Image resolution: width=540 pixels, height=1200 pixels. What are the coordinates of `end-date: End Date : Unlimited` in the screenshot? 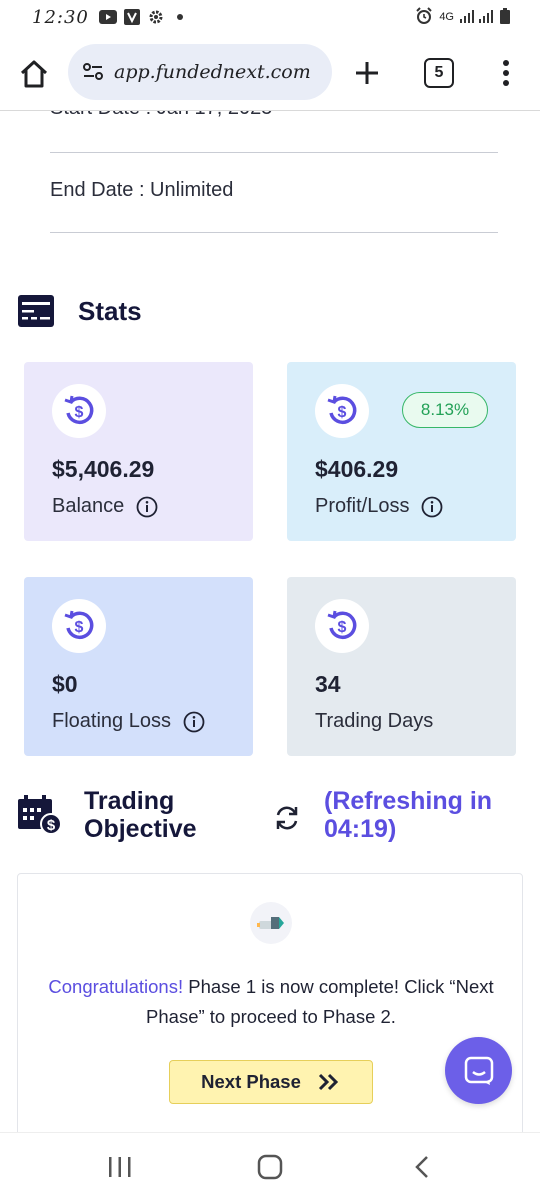 It's located at (142, 190).